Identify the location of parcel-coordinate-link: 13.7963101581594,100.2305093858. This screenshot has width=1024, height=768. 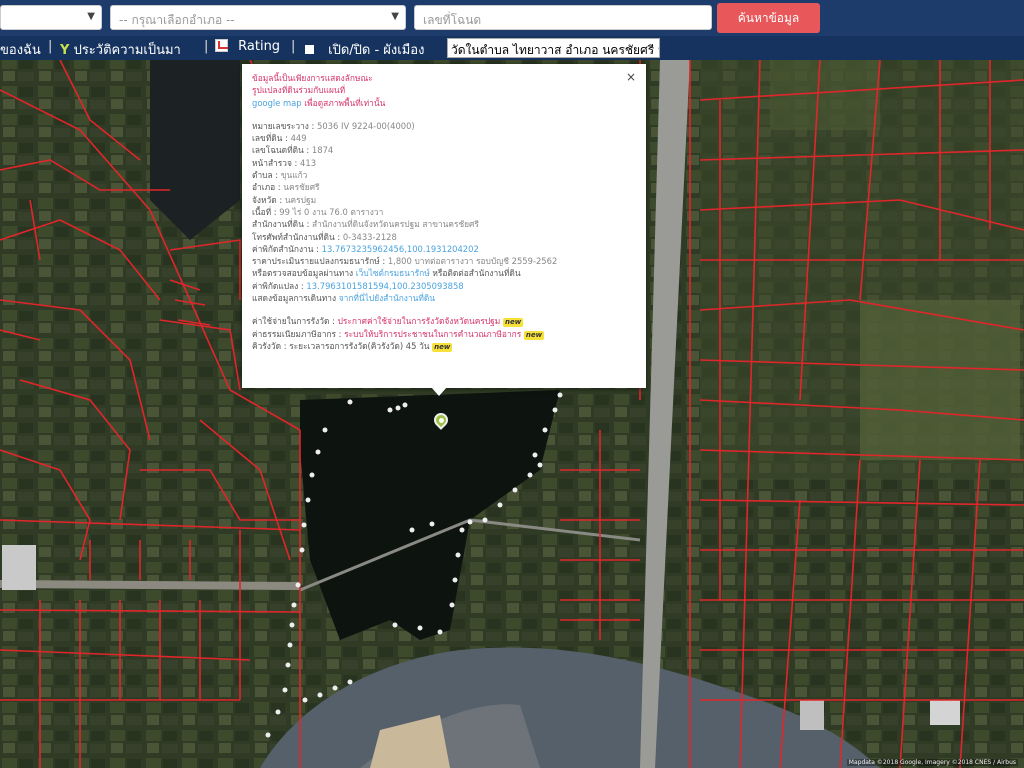
(384, 286).